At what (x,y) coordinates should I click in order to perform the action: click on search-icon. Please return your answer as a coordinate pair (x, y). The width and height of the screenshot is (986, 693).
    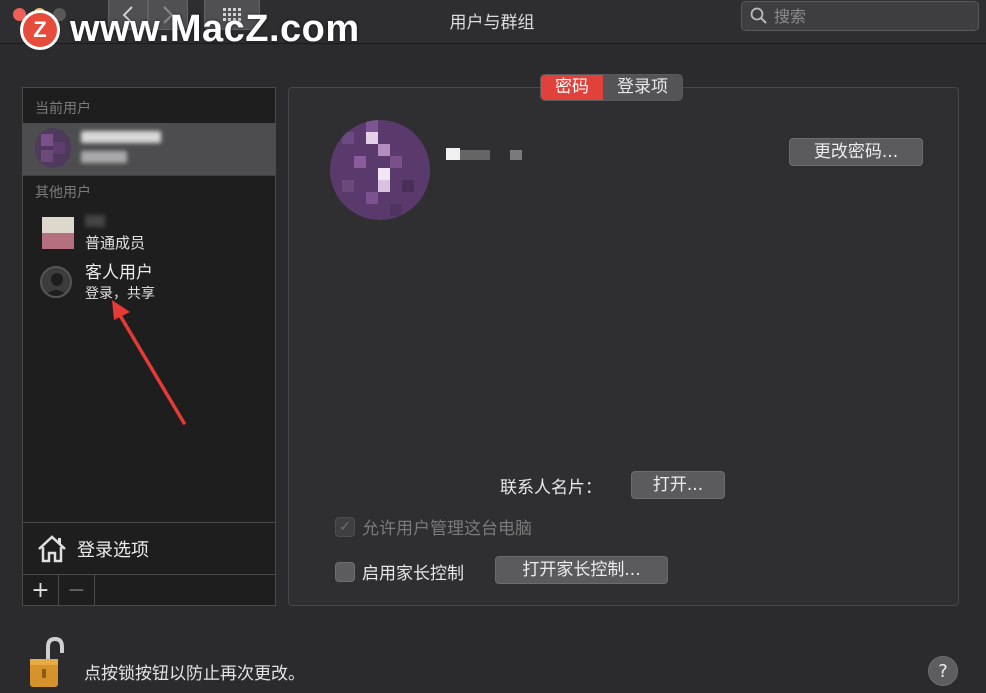
    Looking at the image, I should click on (758, 15).